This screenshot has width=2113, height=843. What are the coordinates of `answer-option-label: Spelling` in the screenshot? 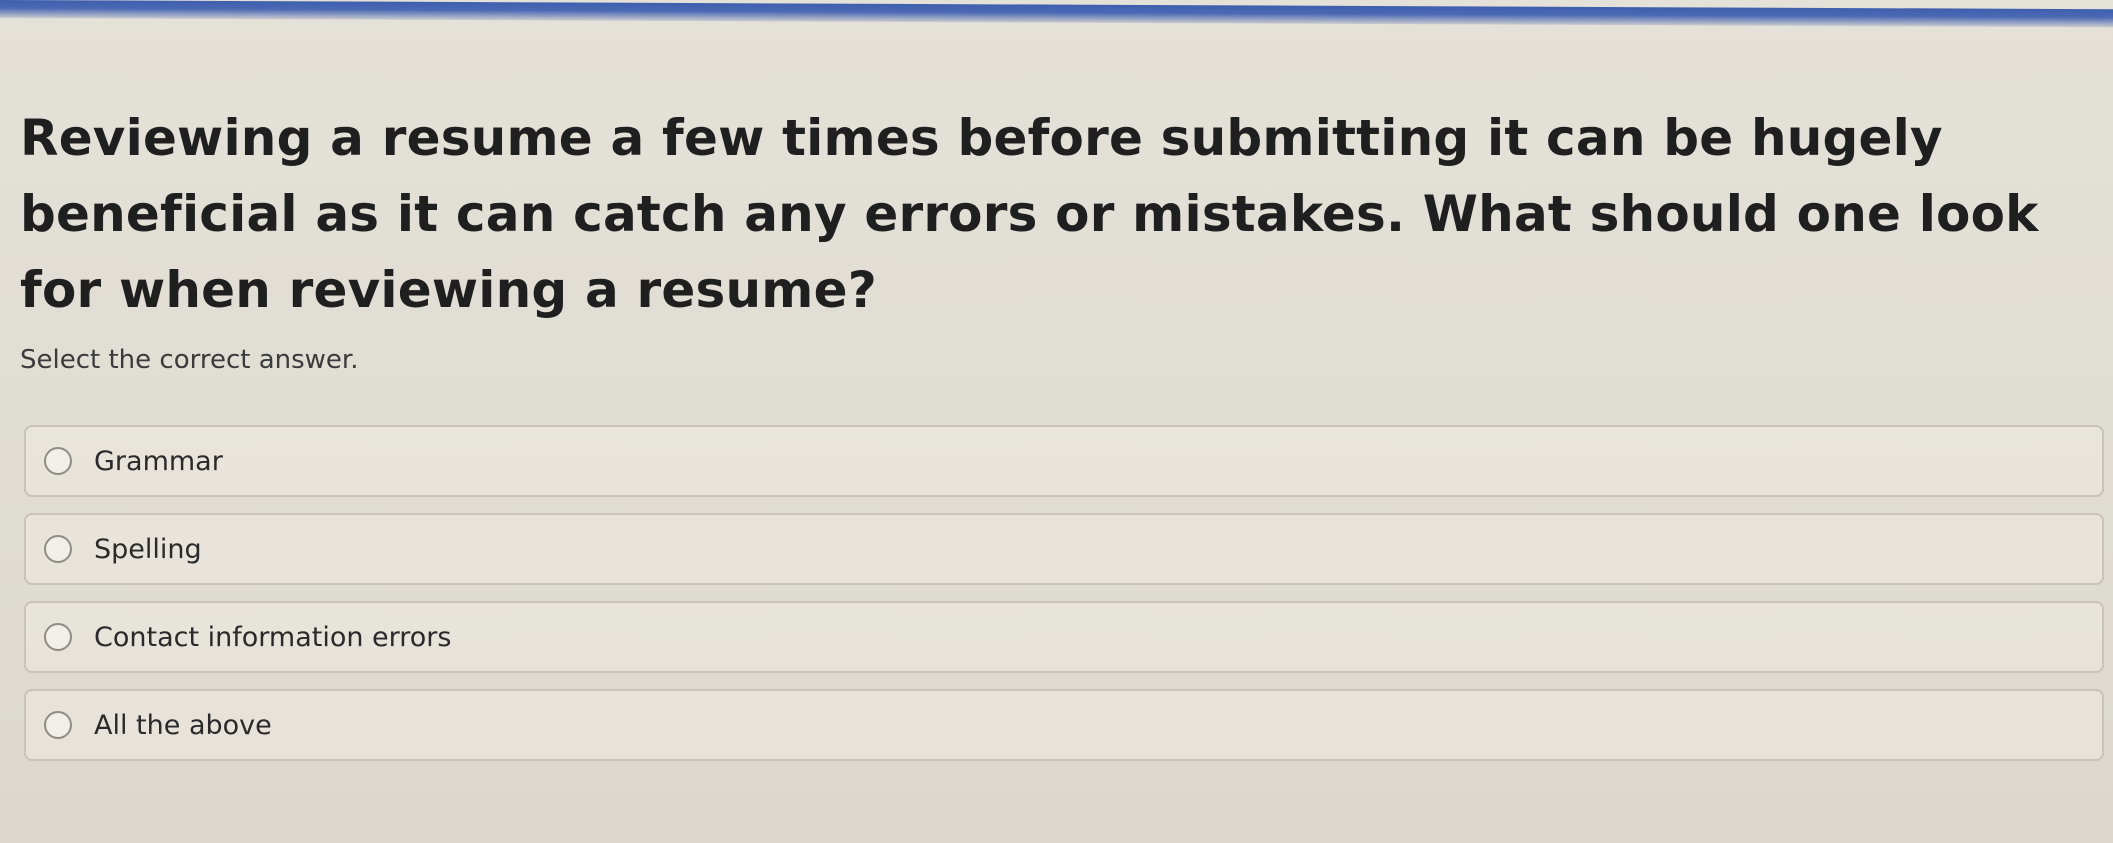 It's located at (148, 549).